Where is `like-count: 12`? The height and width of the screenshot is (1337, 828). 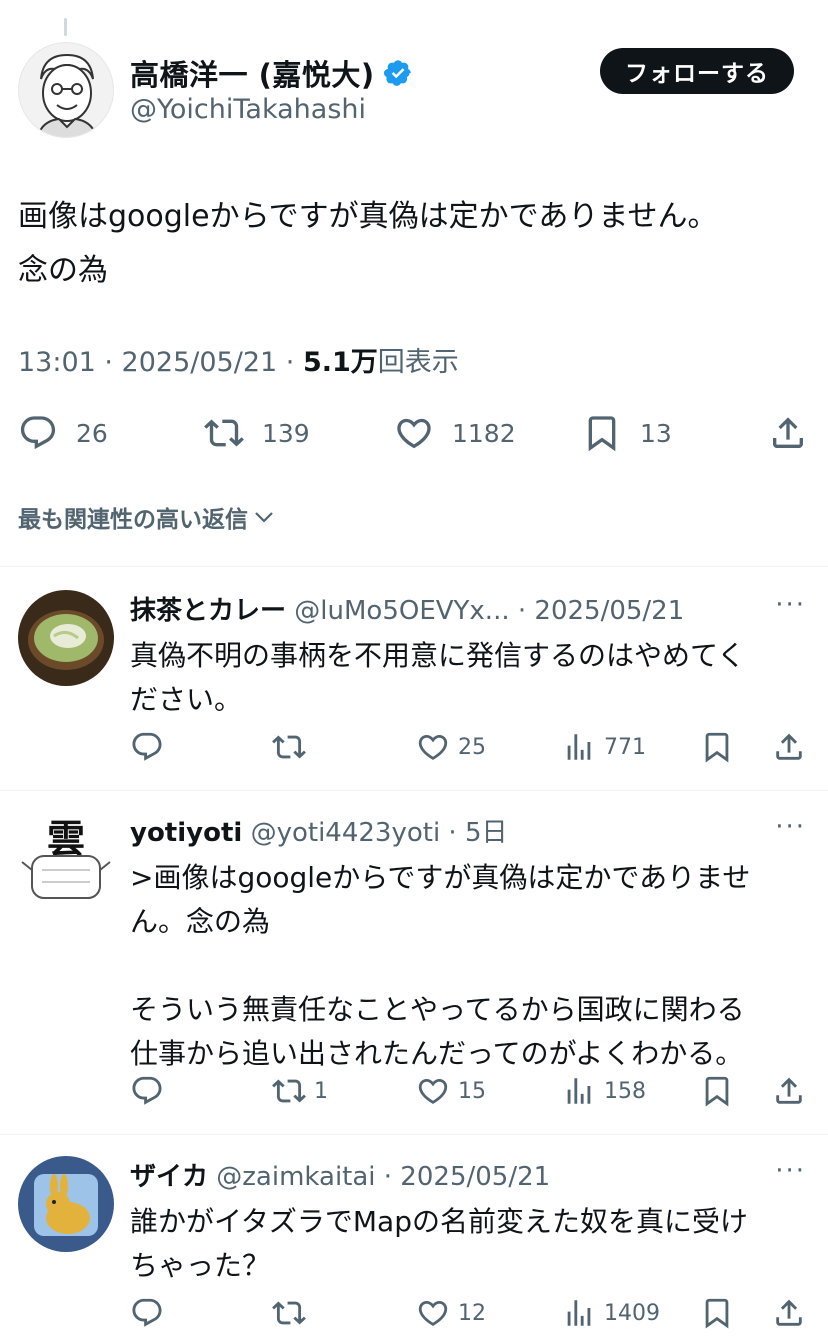
like-count: 12 is located at coordinates (472, 1313).